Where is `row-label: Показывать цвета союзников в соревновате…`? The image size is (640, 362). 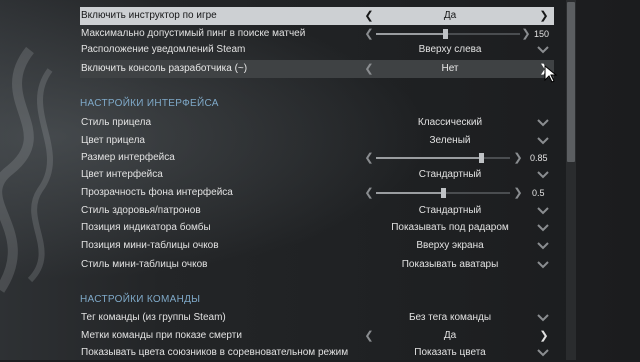
row-label: Показывать цвета союзников в соревновате… is located at coordinates (215, 352).